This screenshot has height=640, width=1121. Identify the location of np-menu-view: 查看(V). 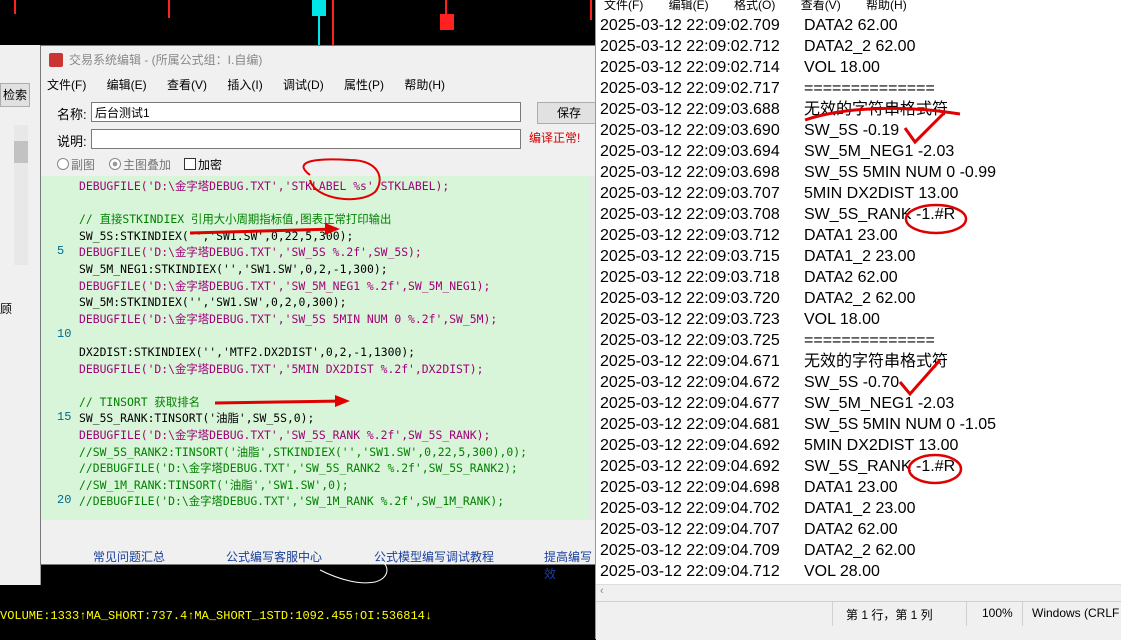
(821, 6).